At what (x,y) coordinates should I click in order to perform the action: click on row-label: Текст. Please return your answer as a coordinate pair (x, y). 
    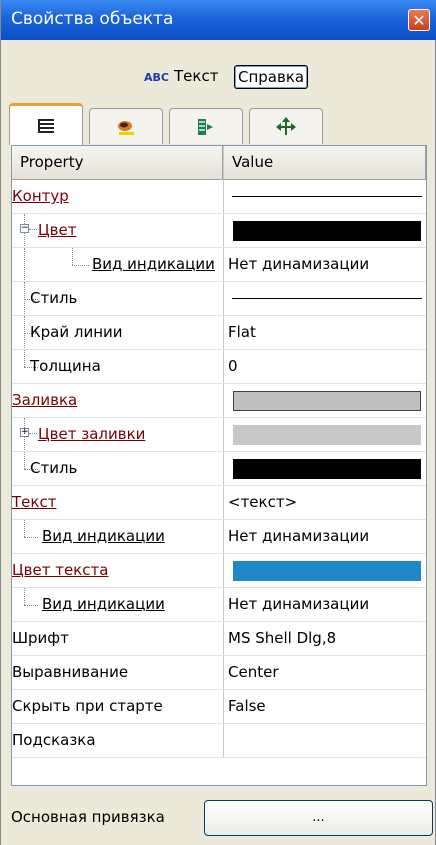
    Looking at the image, I should click on (34, 502).